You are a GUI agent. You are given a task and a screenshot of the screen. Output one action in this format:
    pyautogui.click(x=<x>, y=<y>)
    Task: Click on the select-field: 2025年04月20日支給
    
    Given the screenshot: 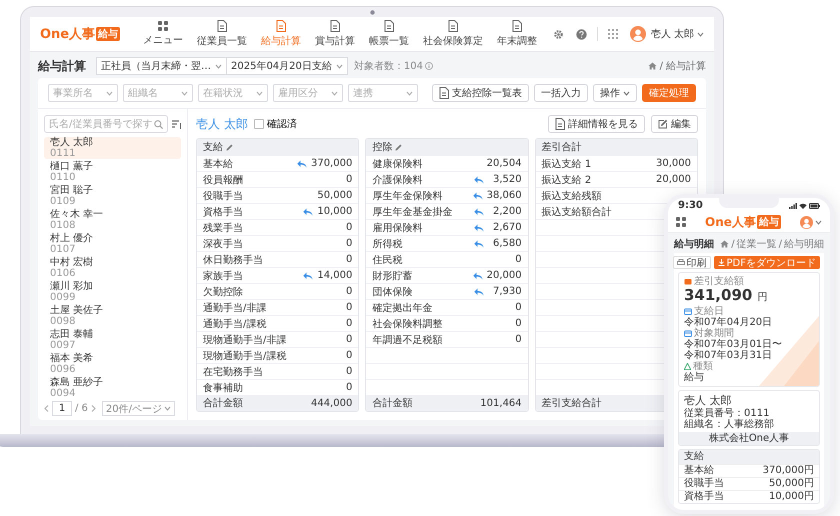 What is the action you would take?
    pyautogui.click(x=287, y=66)
    